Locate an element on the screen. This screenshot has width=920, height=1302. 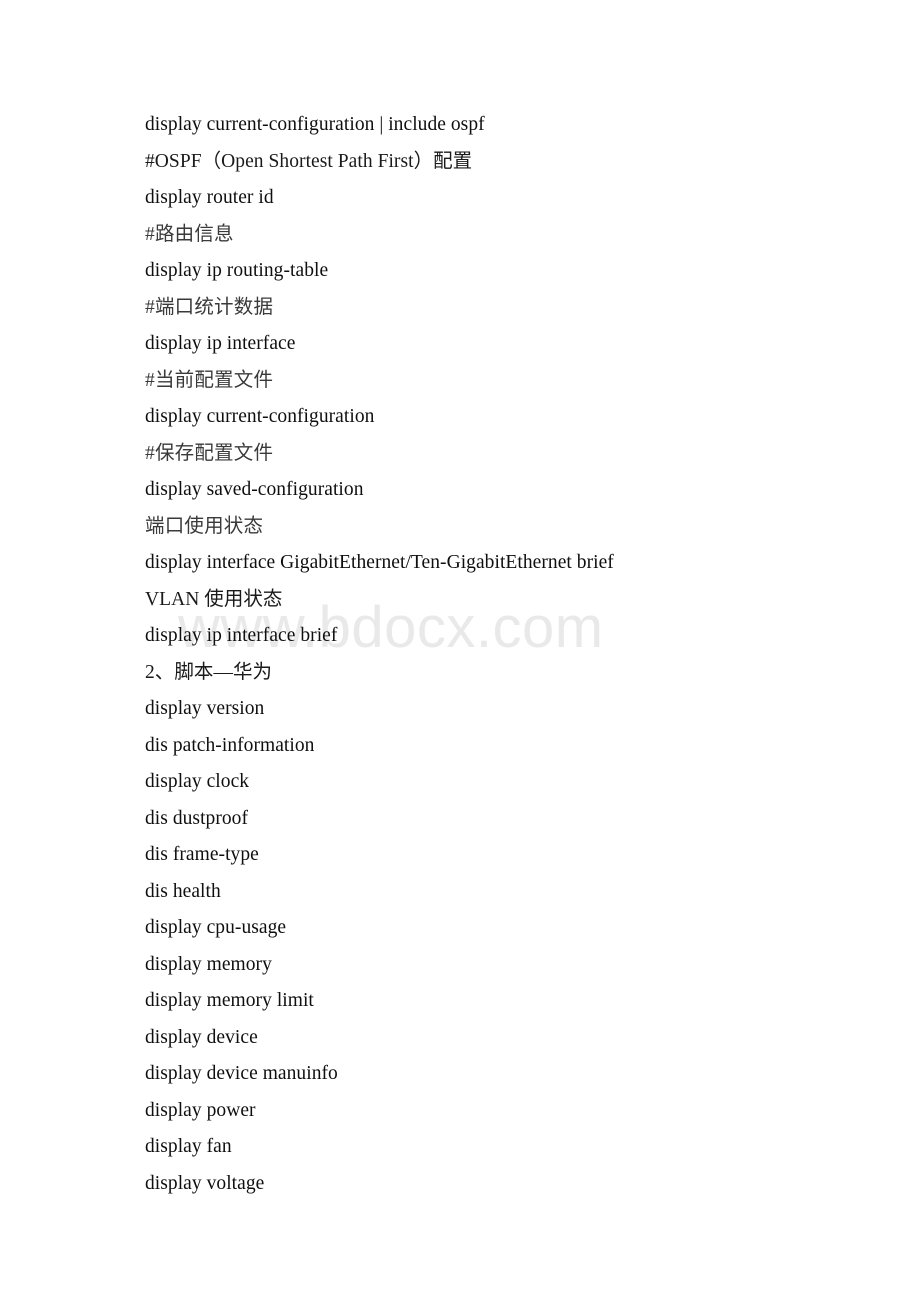
text-line: display power is located at coordinates (200, 1110).